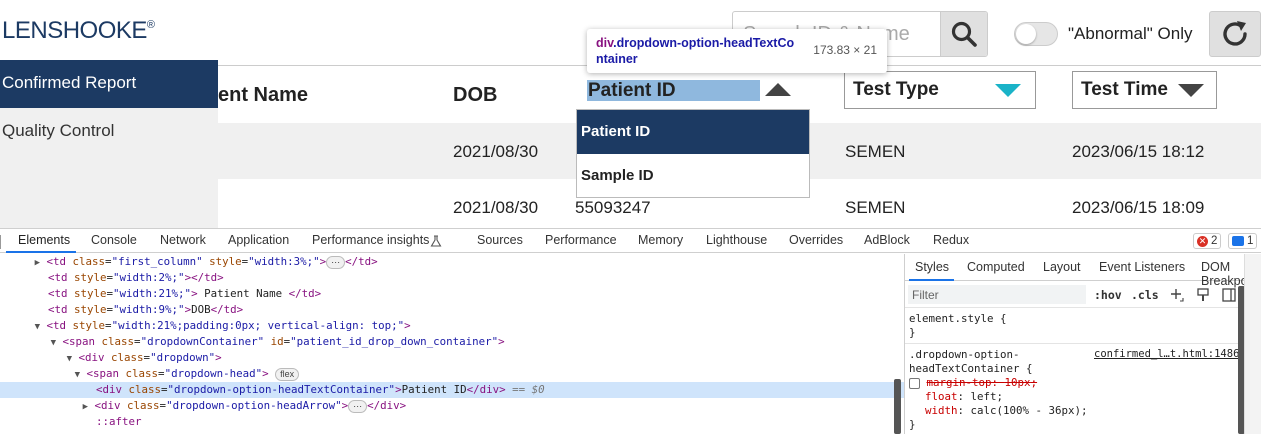 The height and width of the screenshot is (434, 1261). I want to click on error-icon: ✕, so click(1202, 241).